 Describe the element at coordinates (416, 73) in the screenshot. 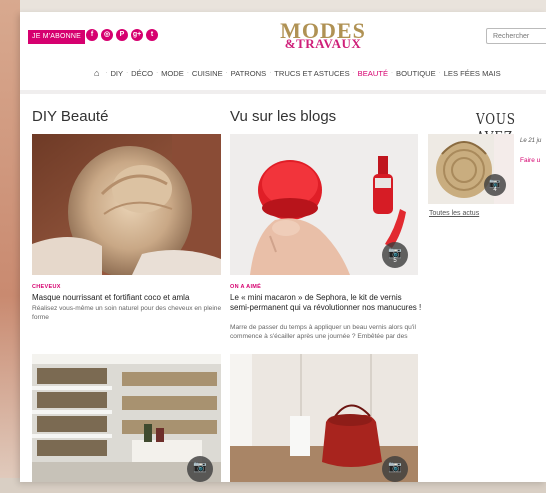

I see `nav-item-boutique: BOUTIQUE` at that location.